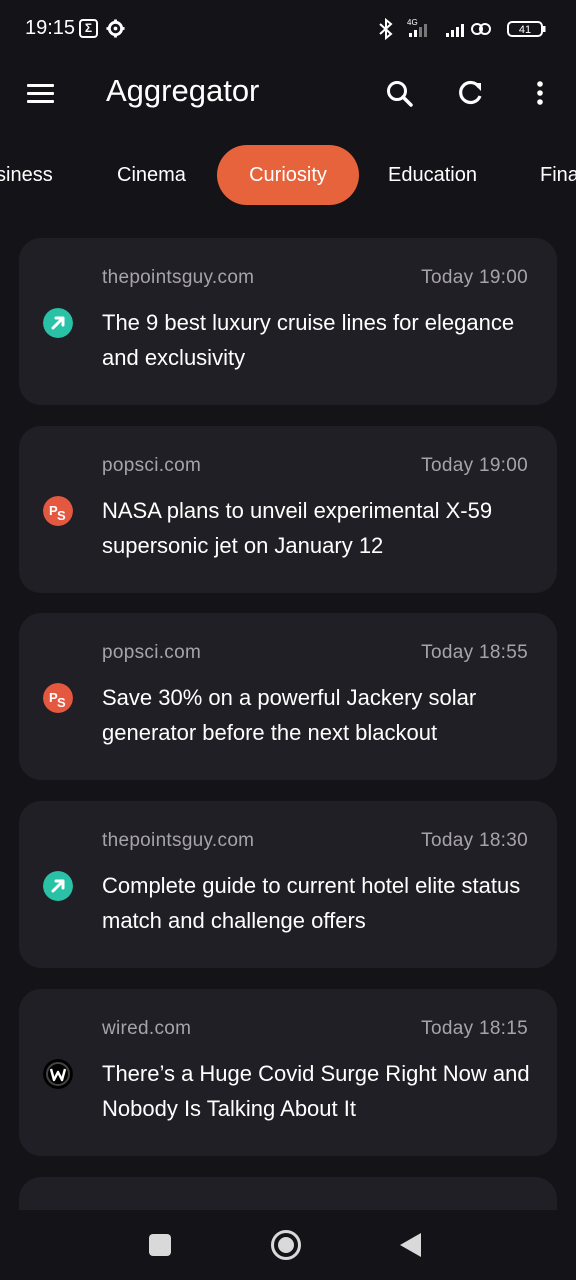  What do you see at coordinates (288, 1193) in the screenshot?
I see `article-card-partial` at bounding box center [288, 1193].